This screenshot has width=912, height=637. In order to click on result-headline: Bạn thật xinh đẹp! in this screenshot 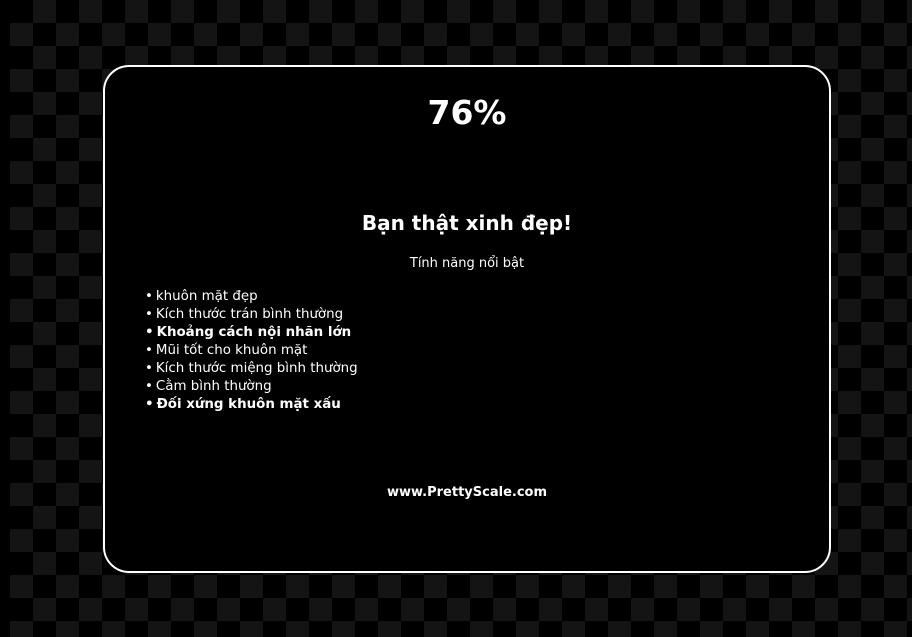, I will do `click(467, 223)`.